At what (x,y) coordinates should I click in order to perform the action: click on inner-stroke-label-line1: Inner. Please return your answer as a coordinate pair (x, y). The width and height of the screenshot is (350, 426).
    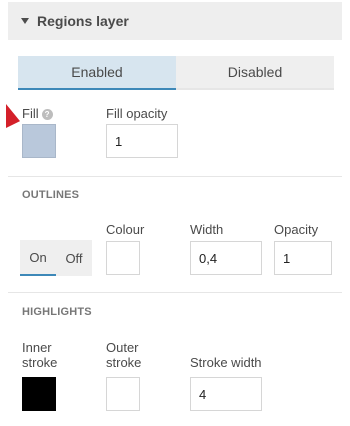
    Looking at the image, I should click on (37, 347).